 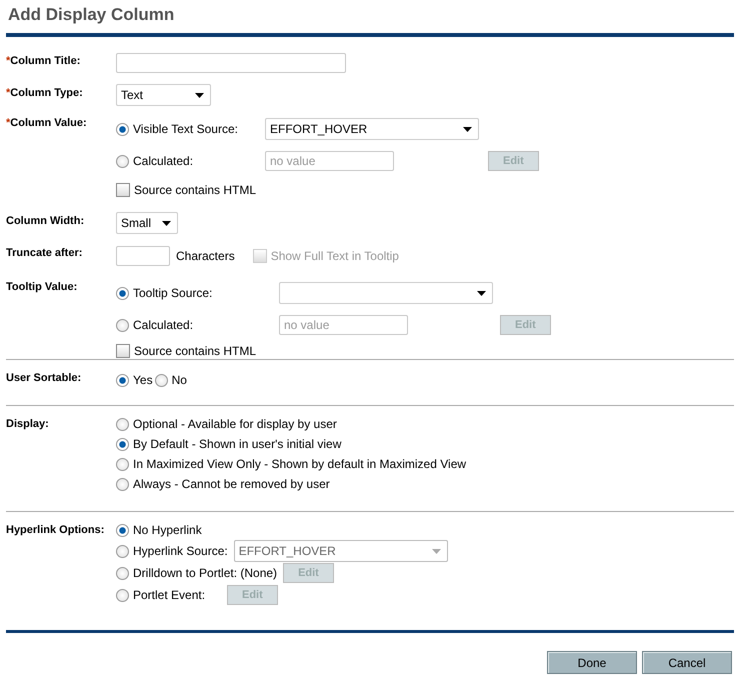 What do you see at coordinates (167, 530) in the screenshot?
I see `option-label: No Hyperlink` at bounding box center [167, 530].